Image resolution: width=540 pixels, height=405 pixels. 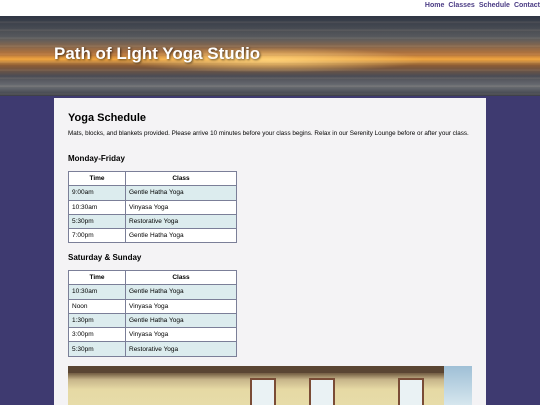 I want to click on time-cell: 3:00pm, so click(x=97, y=335).